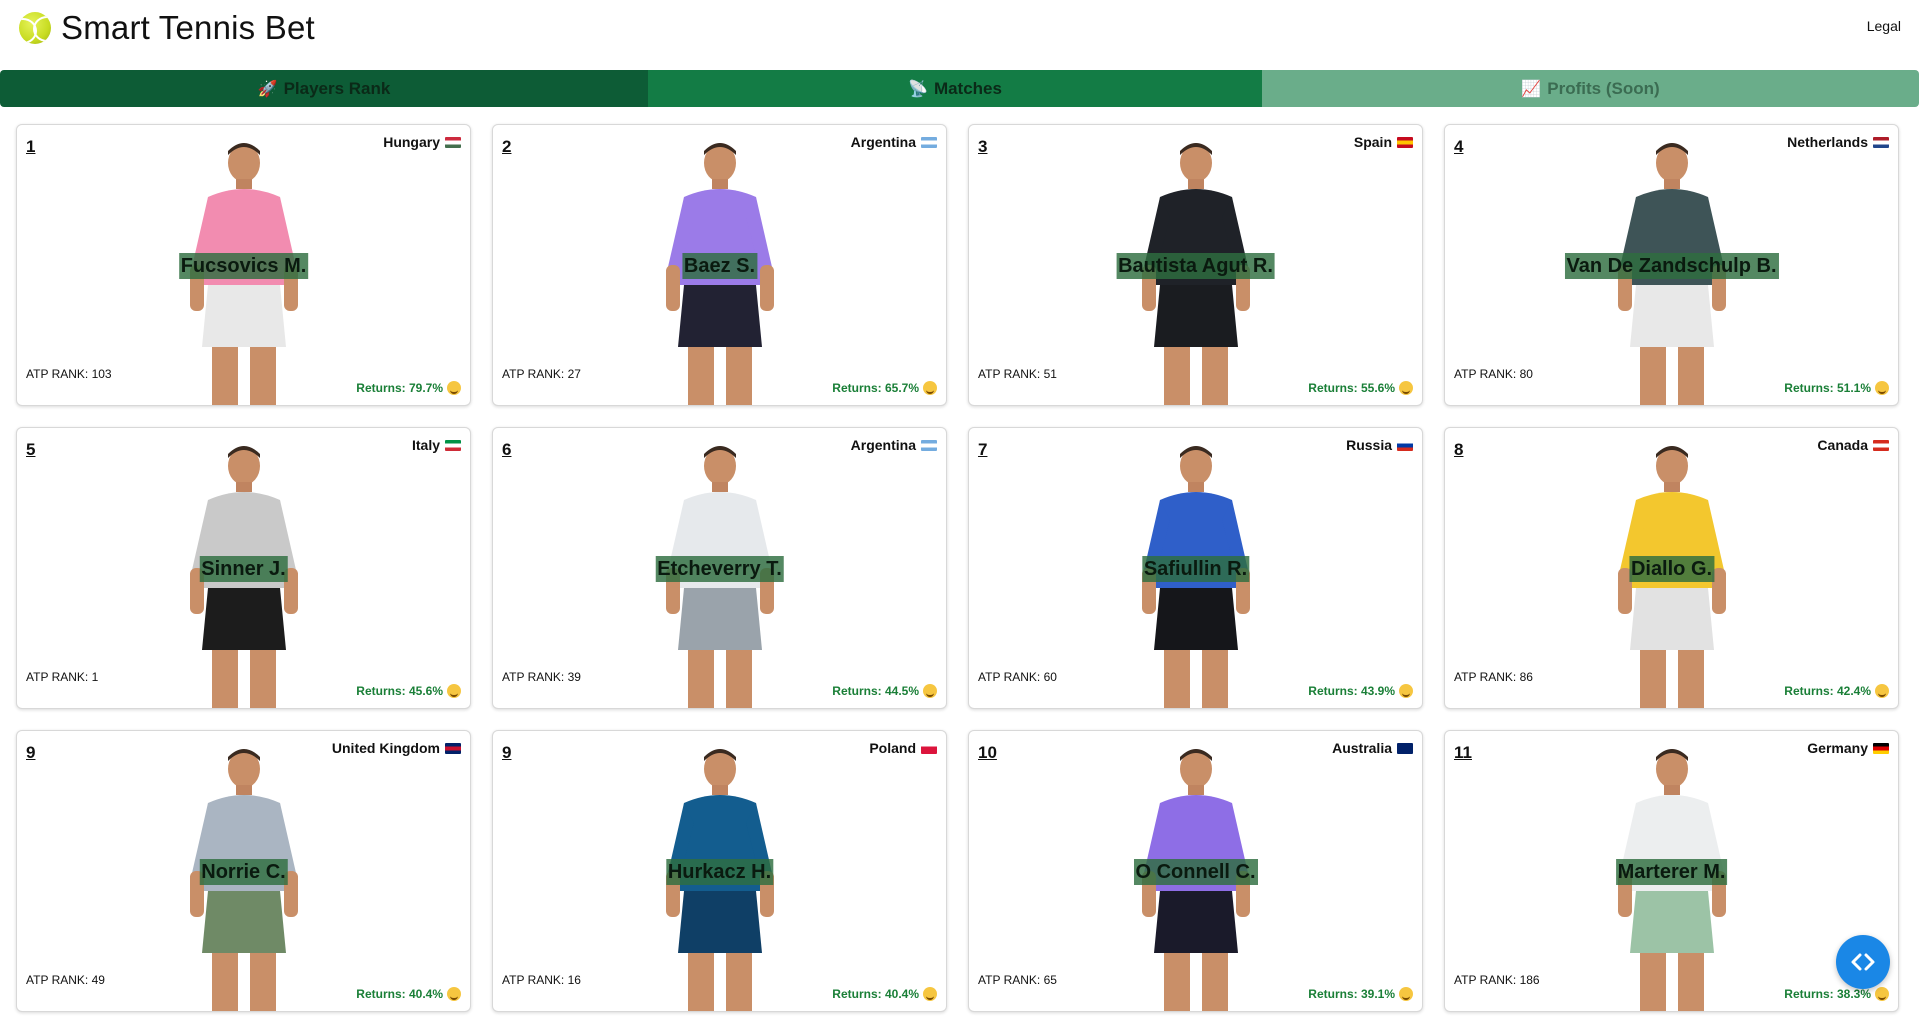 The width and height of the screenshot is (1919, 1017). Describe the element at coordinates (188, 27) in the screenshot. I see `app-title: Smart Tennis Bet` at that location.